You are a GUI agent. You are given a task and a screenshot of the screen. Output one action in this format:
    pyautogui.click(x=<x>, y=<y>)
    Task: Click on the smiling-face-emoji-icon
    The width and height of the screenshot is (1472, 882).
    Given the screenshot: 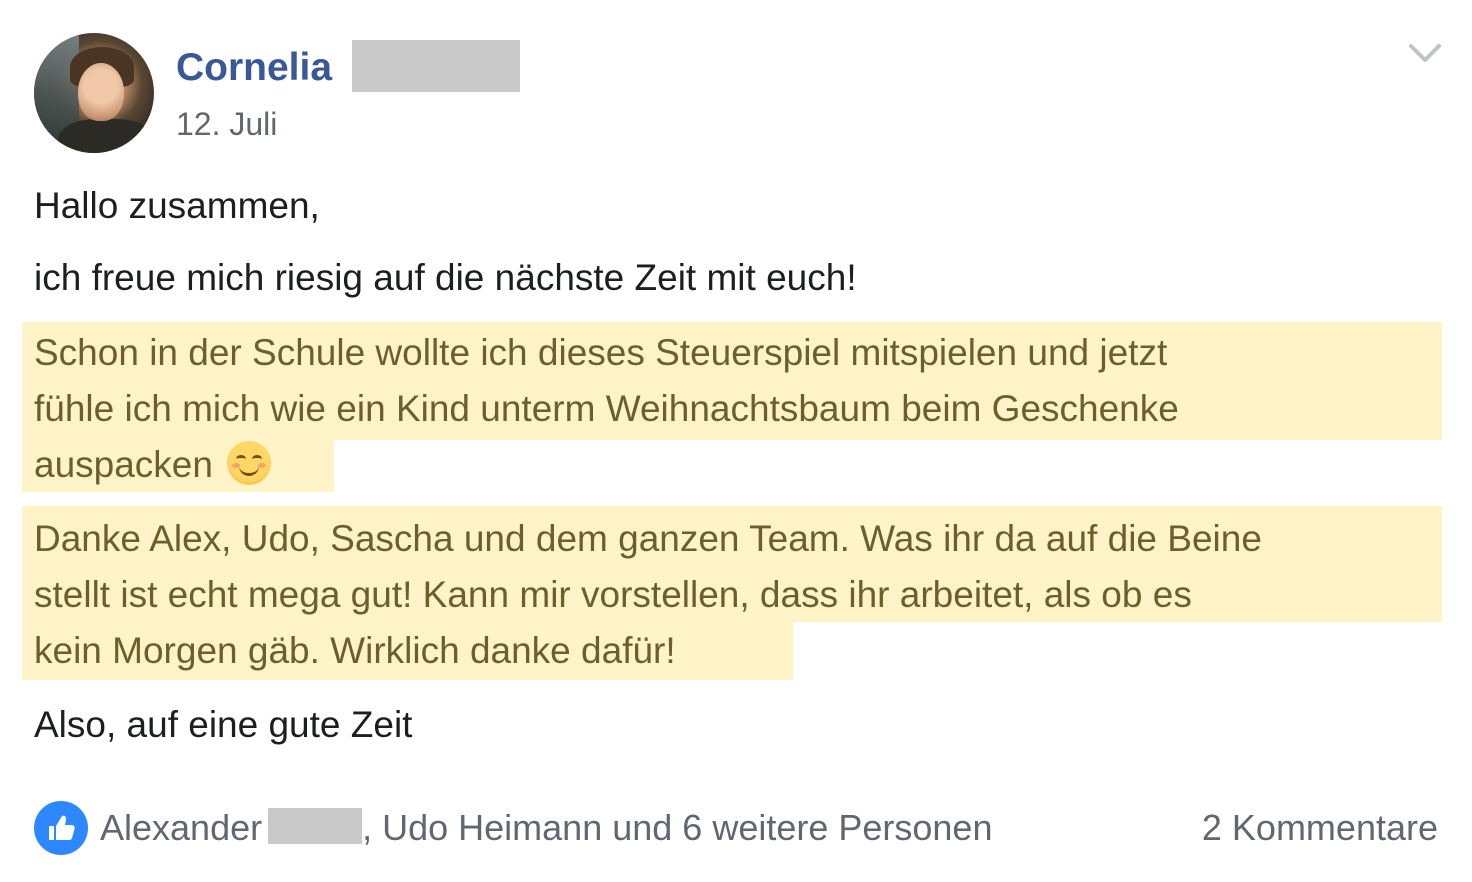 What is the action you would take?
    pyautogui.click(x=248, y=463)
    